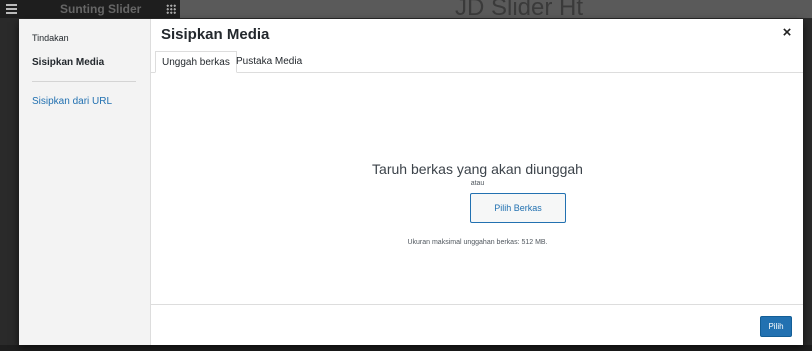 The width and height of the screenshot is (812, 351). Describe the element at coordinates (72, 101) in the screenshot. I see `sidebar-item-insert-from-url: Sisipkan dari URL` at that location.